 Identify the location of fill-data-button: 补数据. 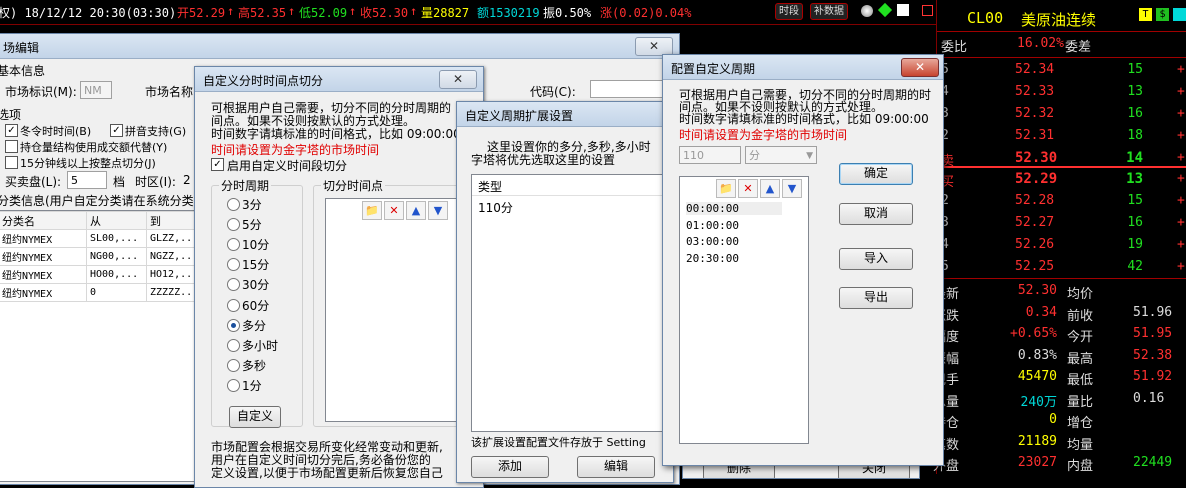
(829, 11).